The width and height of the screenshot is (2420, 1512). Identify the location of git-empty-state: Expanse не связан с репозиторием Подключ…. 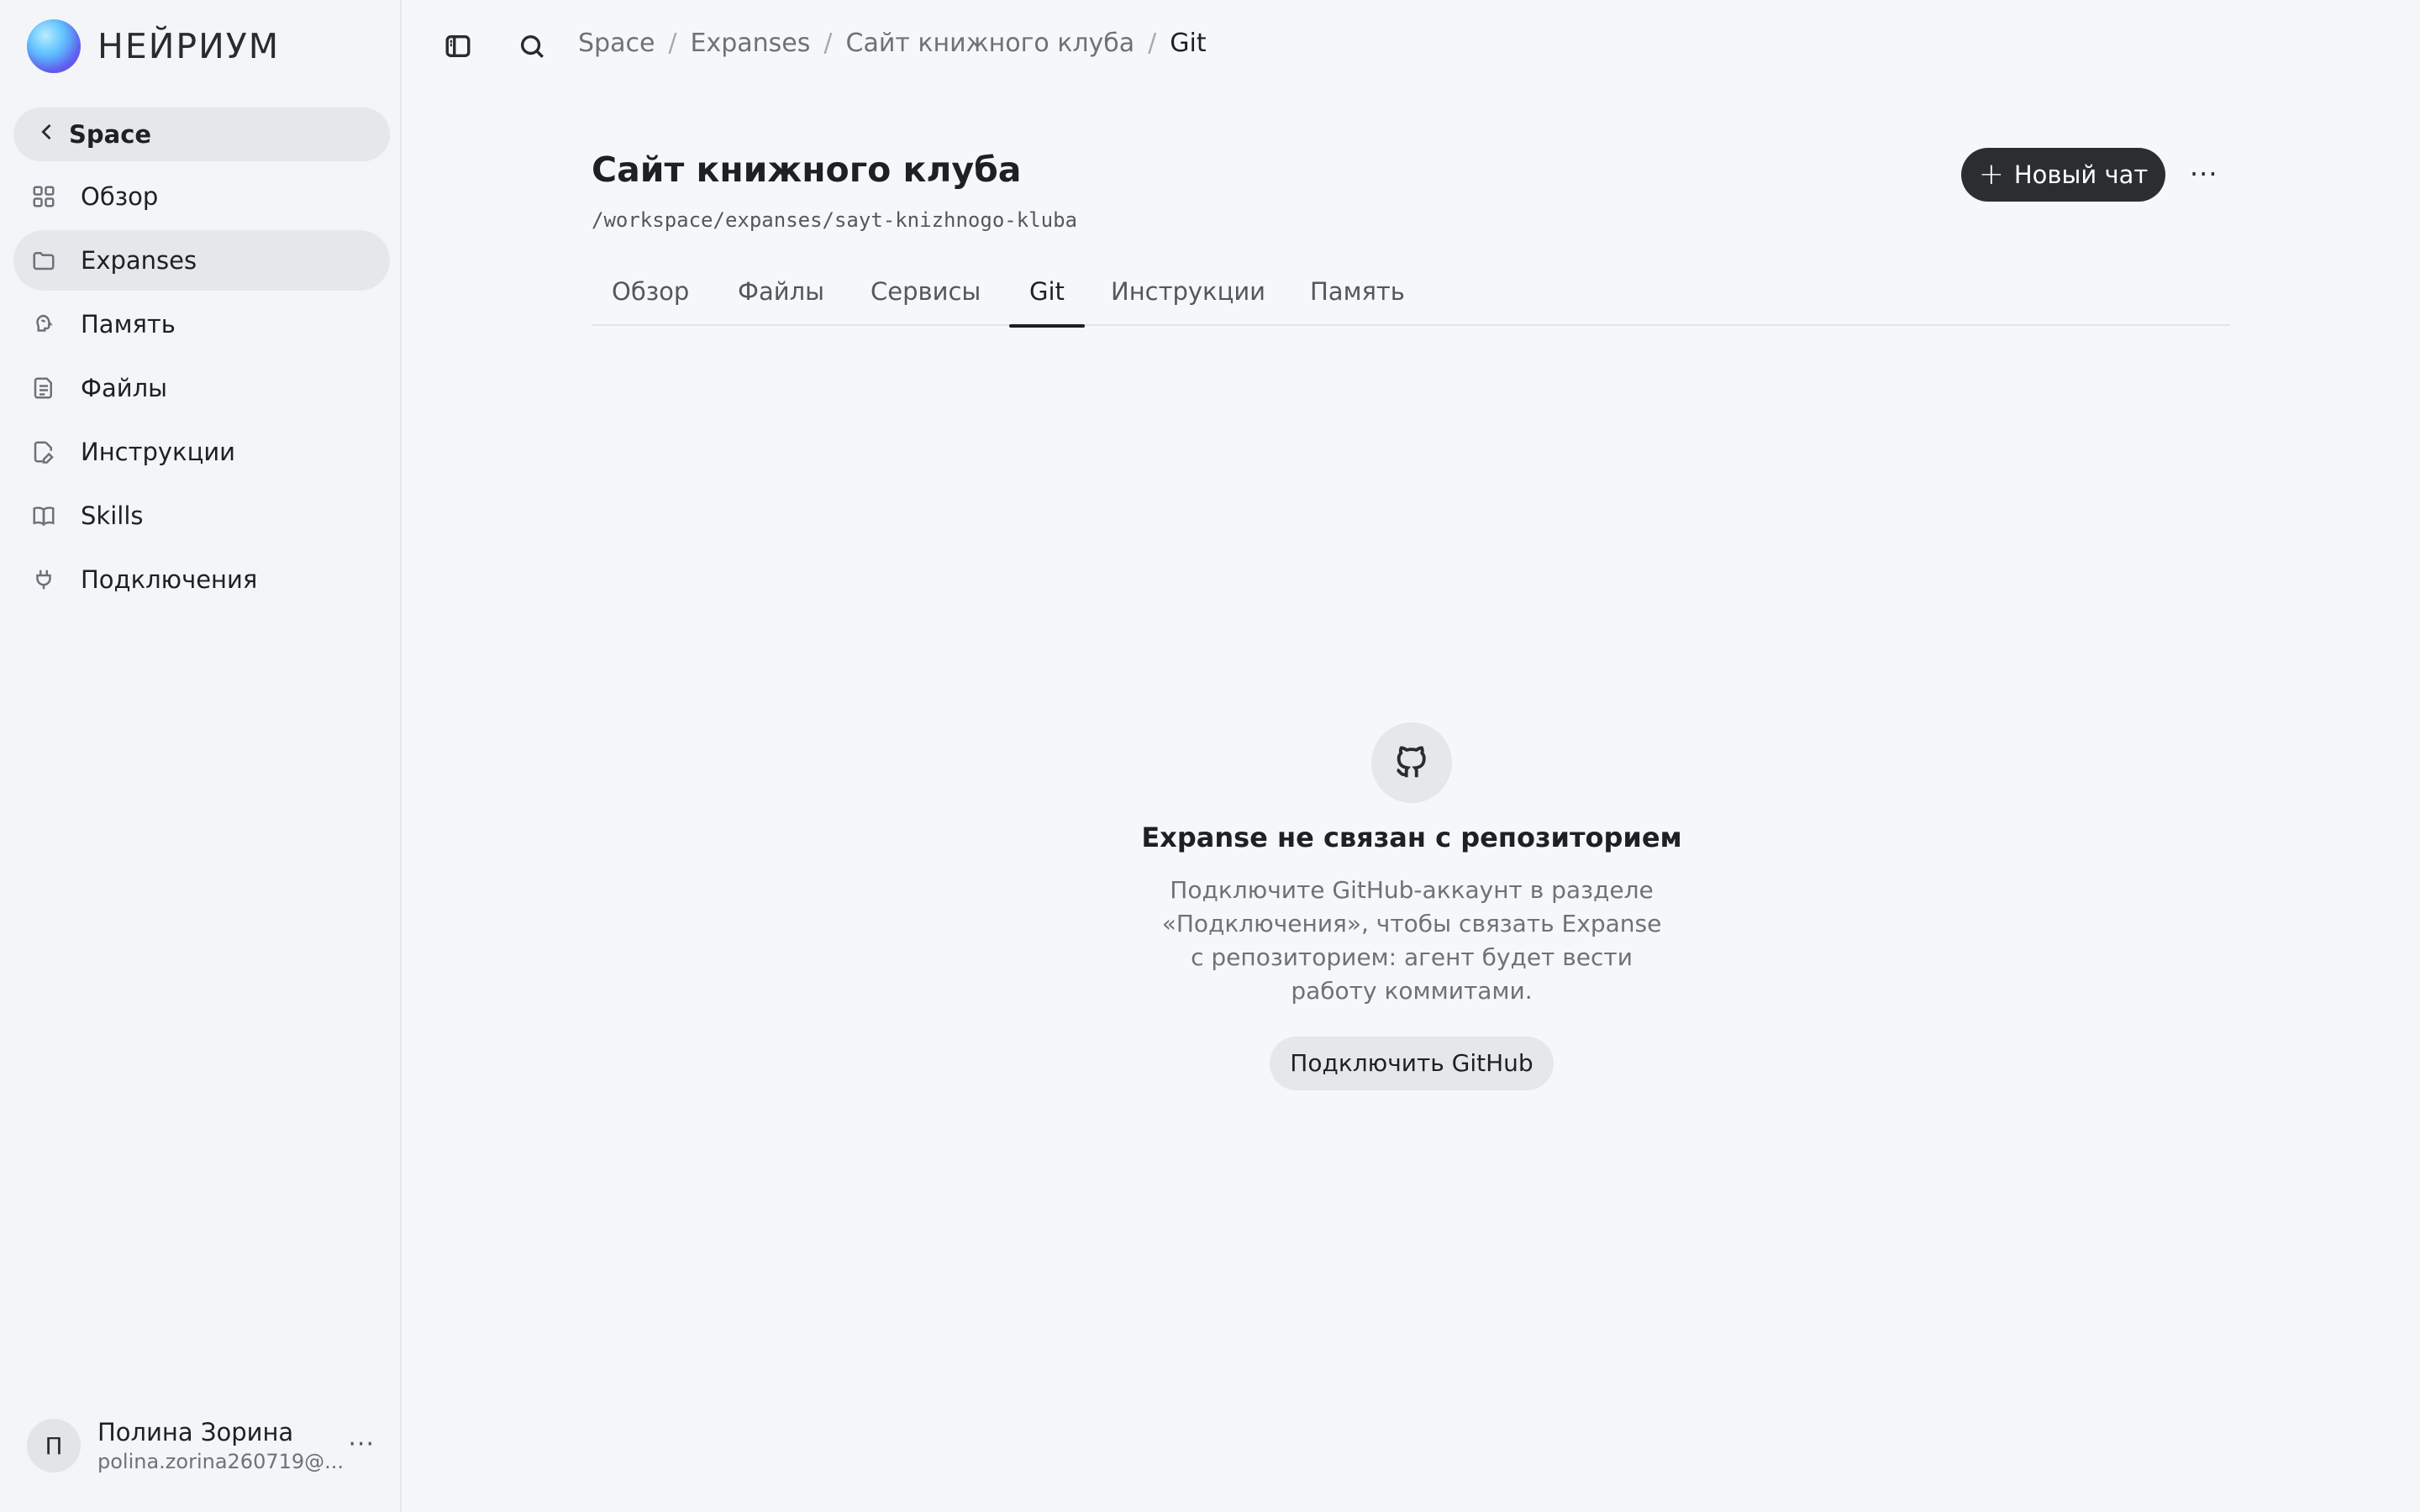
(1412, 906).